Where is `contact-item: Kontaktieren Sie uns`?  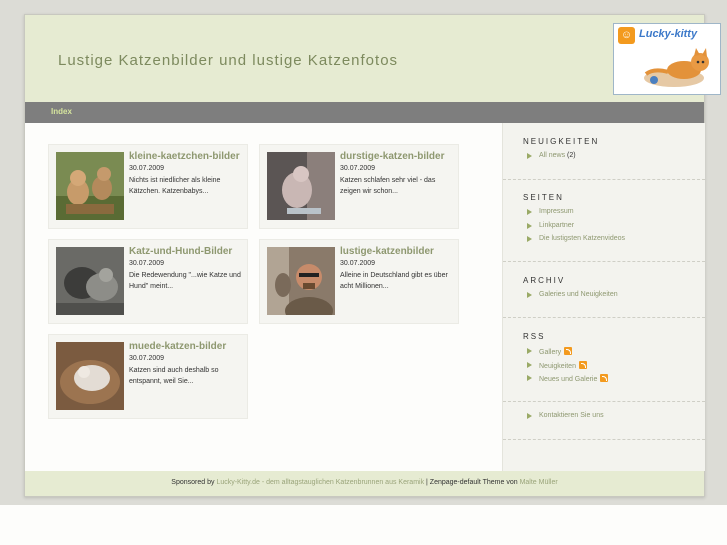
contact-item: Kontaktieren Sie uns is located at coordinates (565, 419).